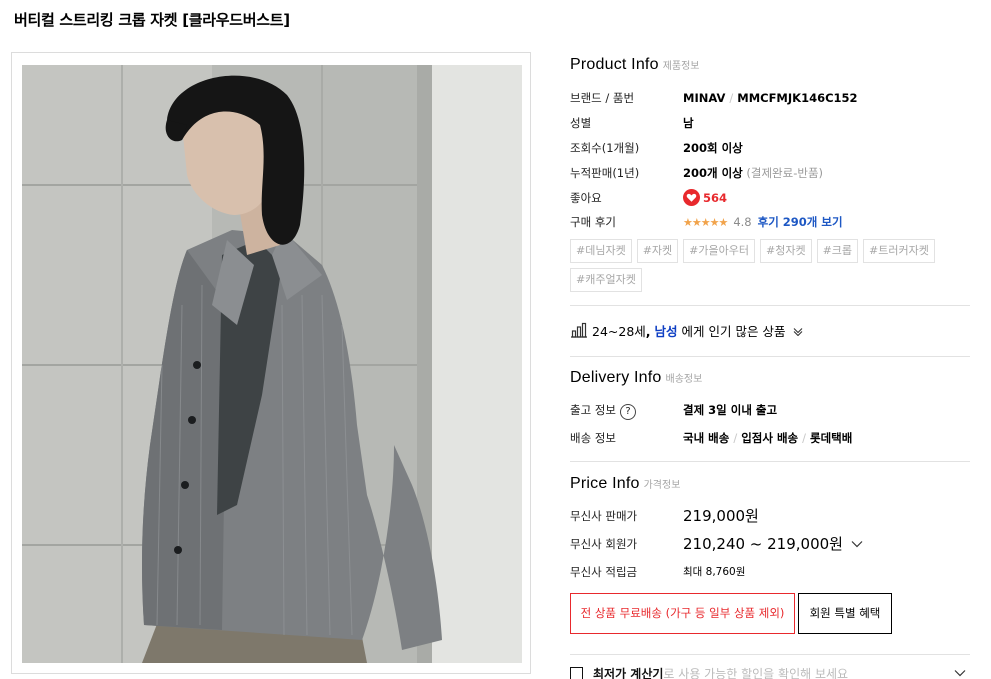 This screenshot has height=679, width=991. What do you see at coordinates (800, 222) in the screenshot?
I see `review-link: 후기 290개 보기` at bounding box center [800, 222].